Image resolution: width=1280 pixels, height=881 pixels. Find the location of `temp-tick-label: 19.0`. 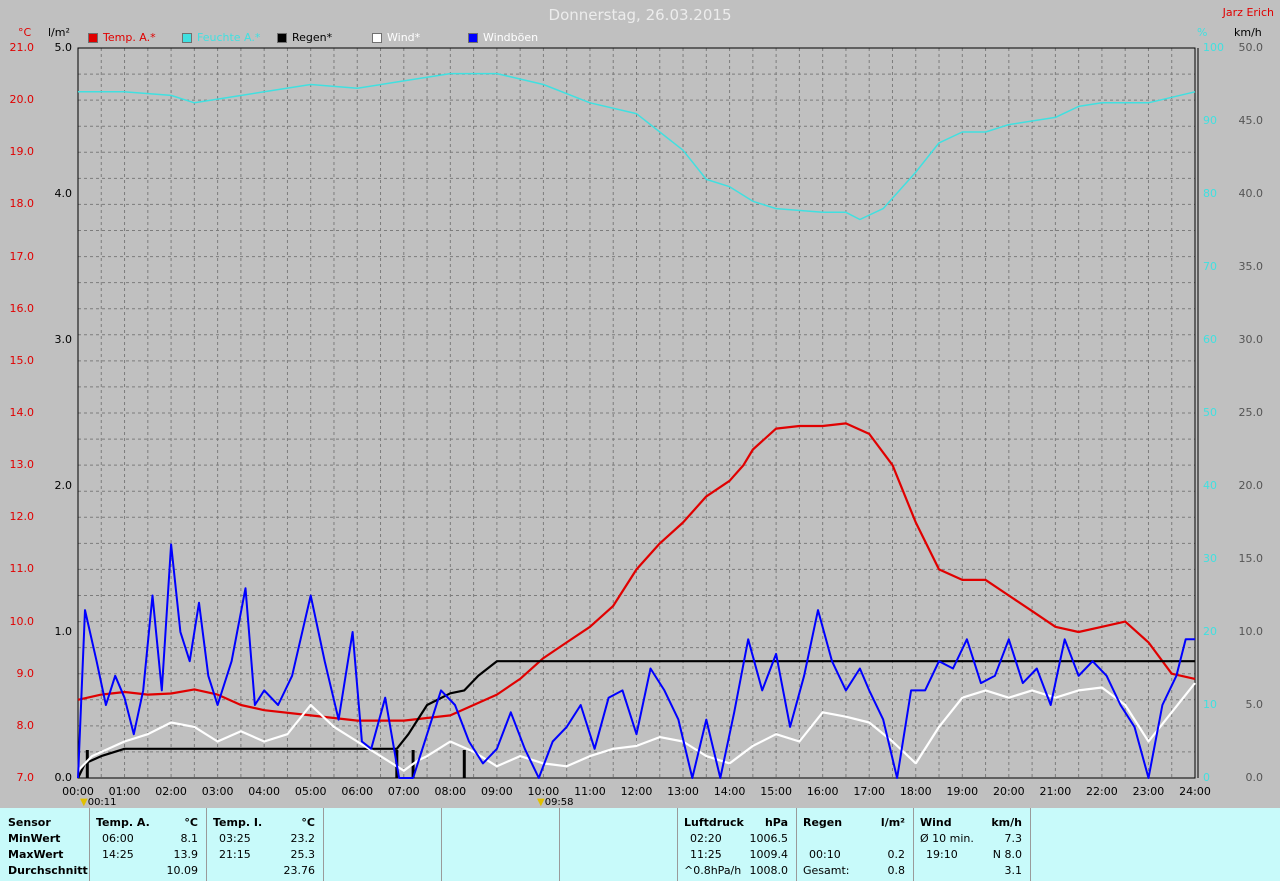

temp-tick-label: 19.0 is located at coordinates (22, 152).